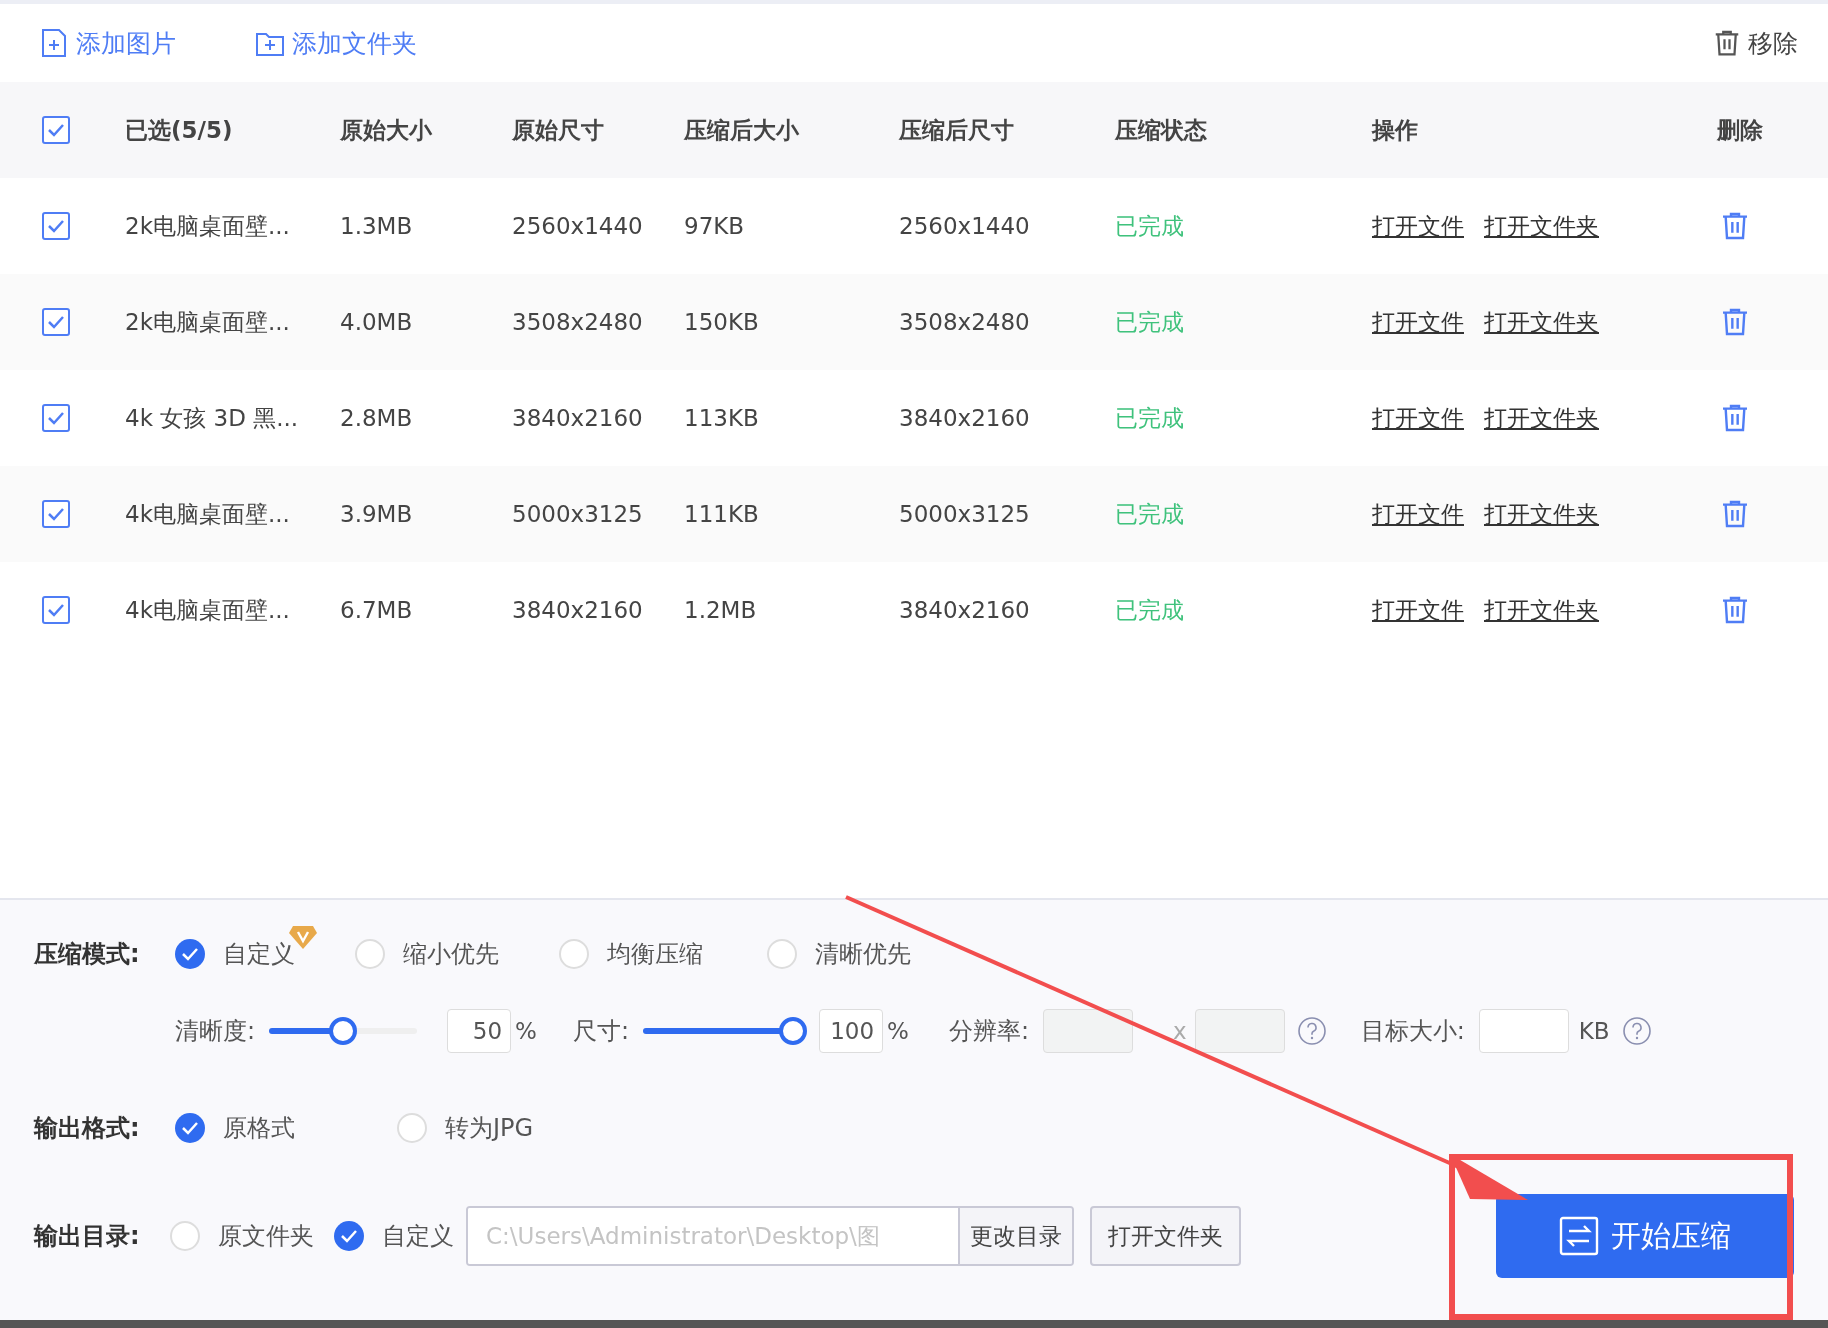 The height and width of the screenshot is (1328, 1828). I want to click on field-label: 输出格式:, so click(87, 1128).